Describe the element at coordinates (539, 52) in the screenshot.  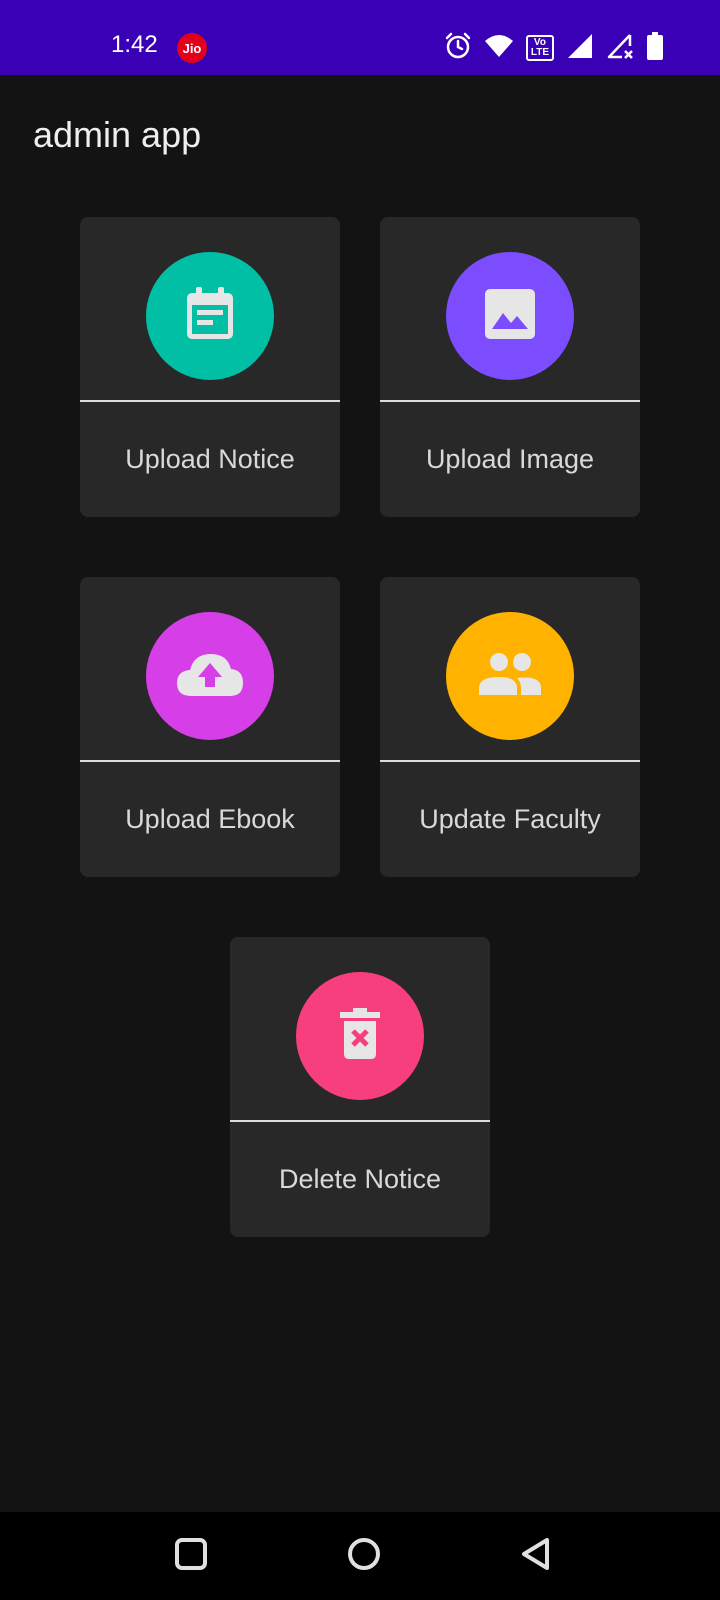
I see `volte-bottom-text: LTE` at that location.